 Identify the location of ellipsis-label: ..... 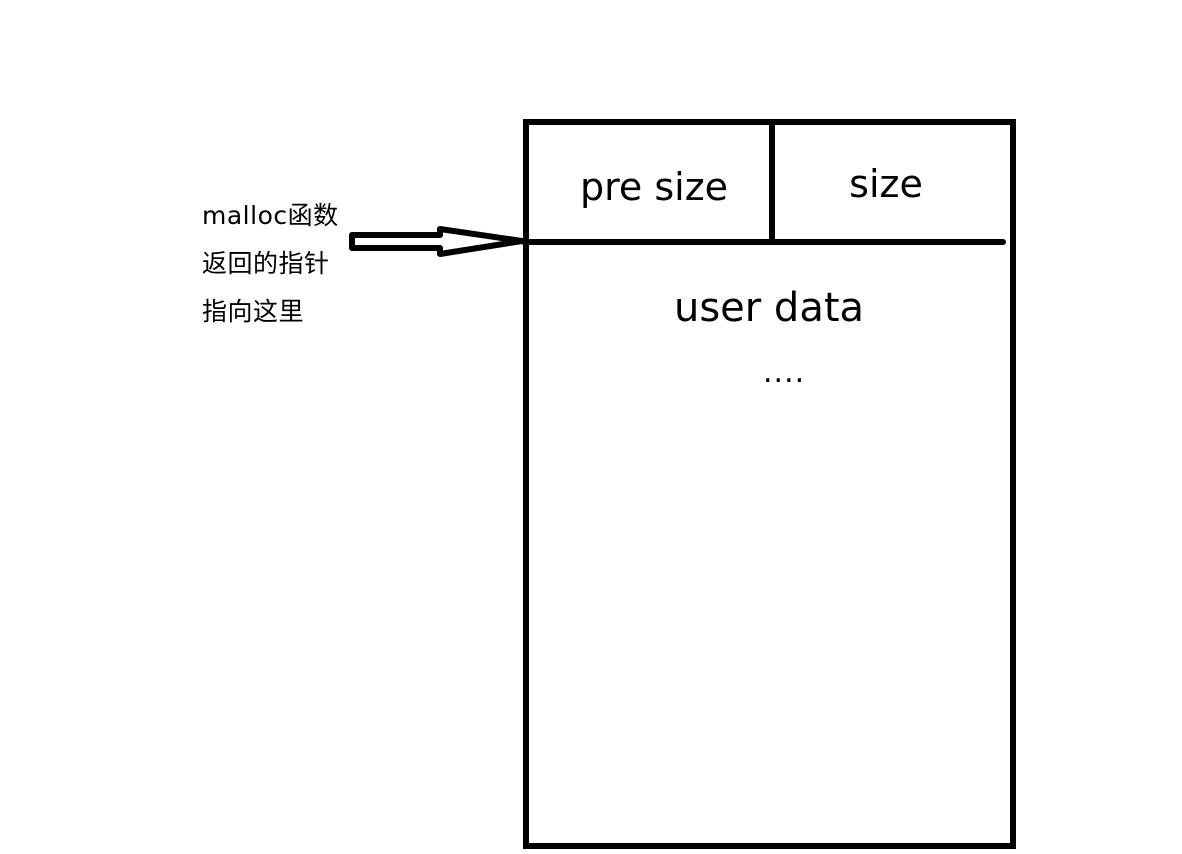
(784, 372).